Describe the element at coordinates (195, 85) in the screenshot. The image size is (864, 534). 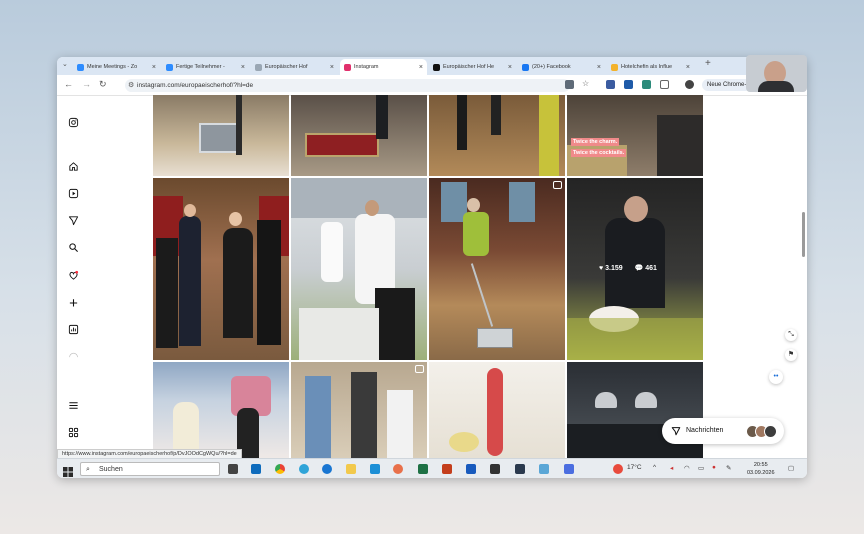
I see `url-text: instagram.com/europaeischerhof/?hl=de` at that location.